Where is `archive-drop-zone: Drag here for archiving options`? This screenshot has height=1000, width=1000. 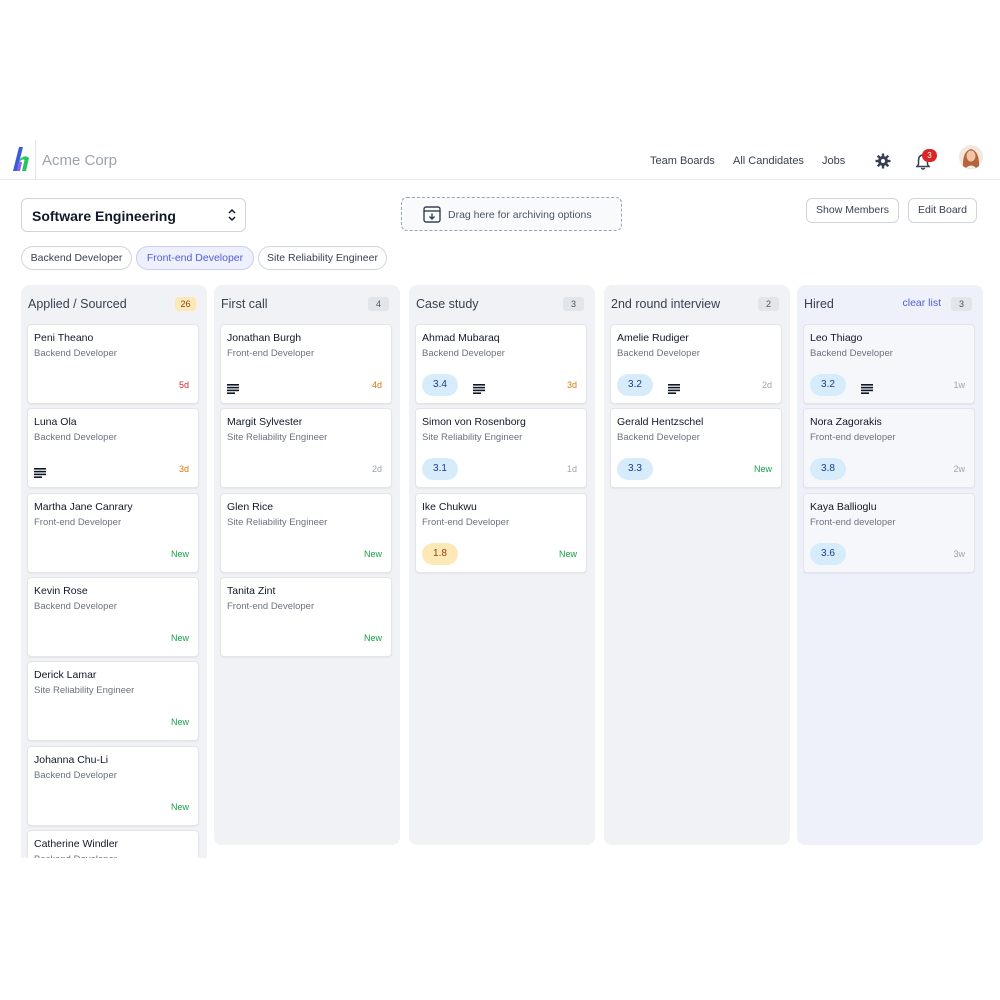
archive-drop-zone: Drag here for archiving options is located at coordinates (511, 214).